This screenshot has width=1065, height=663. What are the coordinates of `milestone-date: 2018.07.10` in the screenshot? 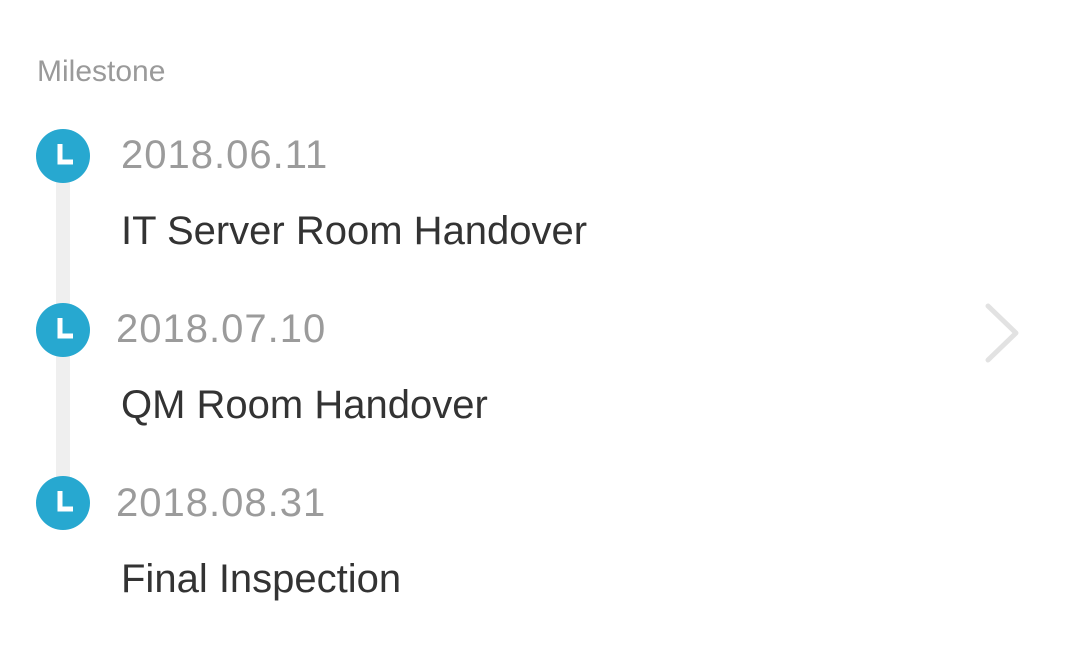 It's located at (221, 329).